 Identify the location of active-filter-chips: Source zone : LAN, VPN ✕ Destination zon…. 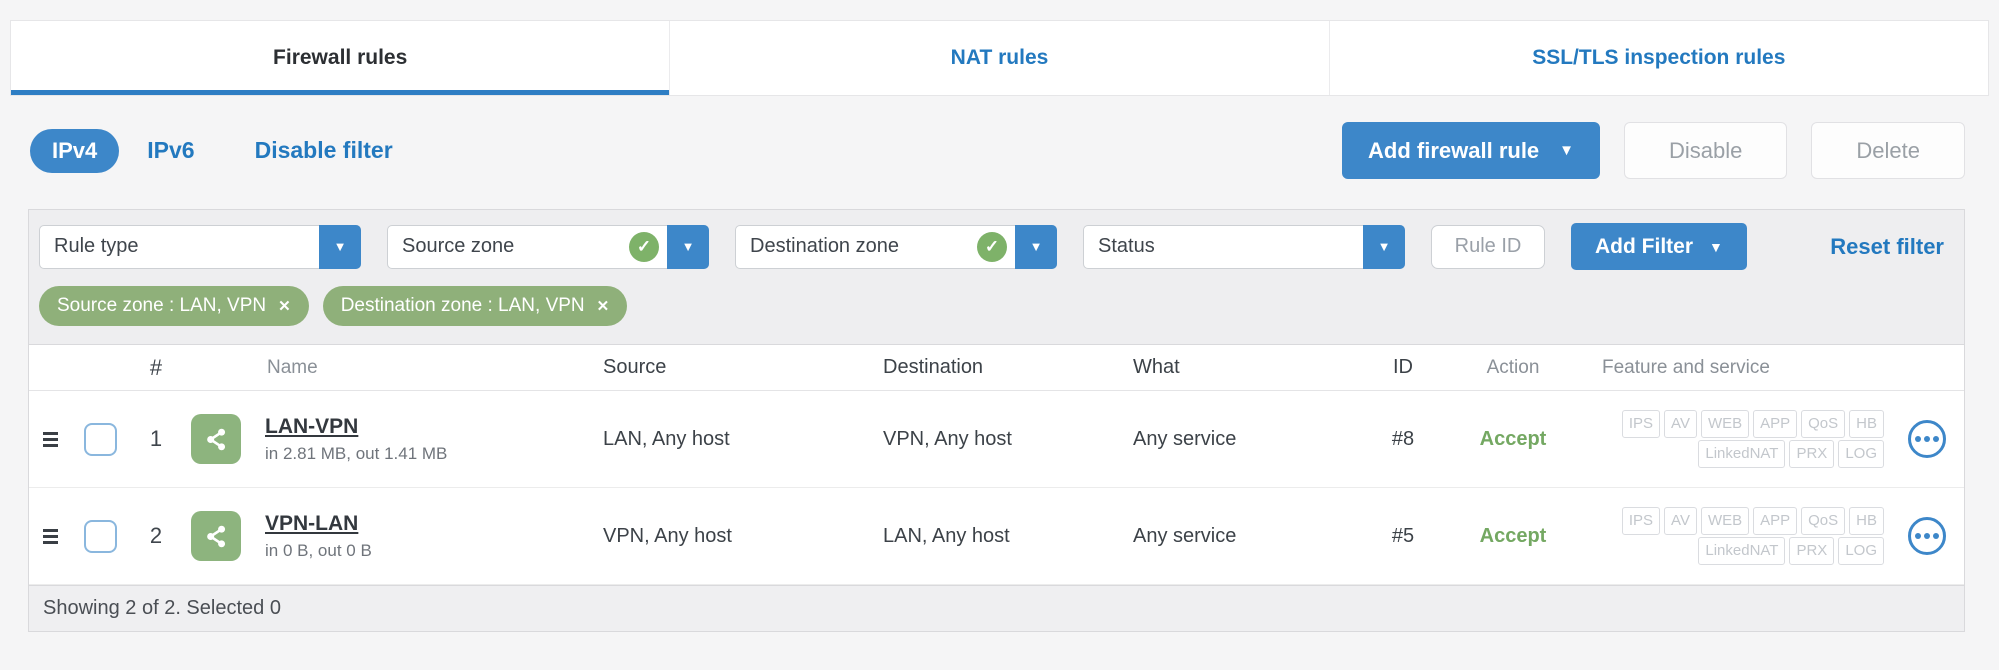
(996, 312).